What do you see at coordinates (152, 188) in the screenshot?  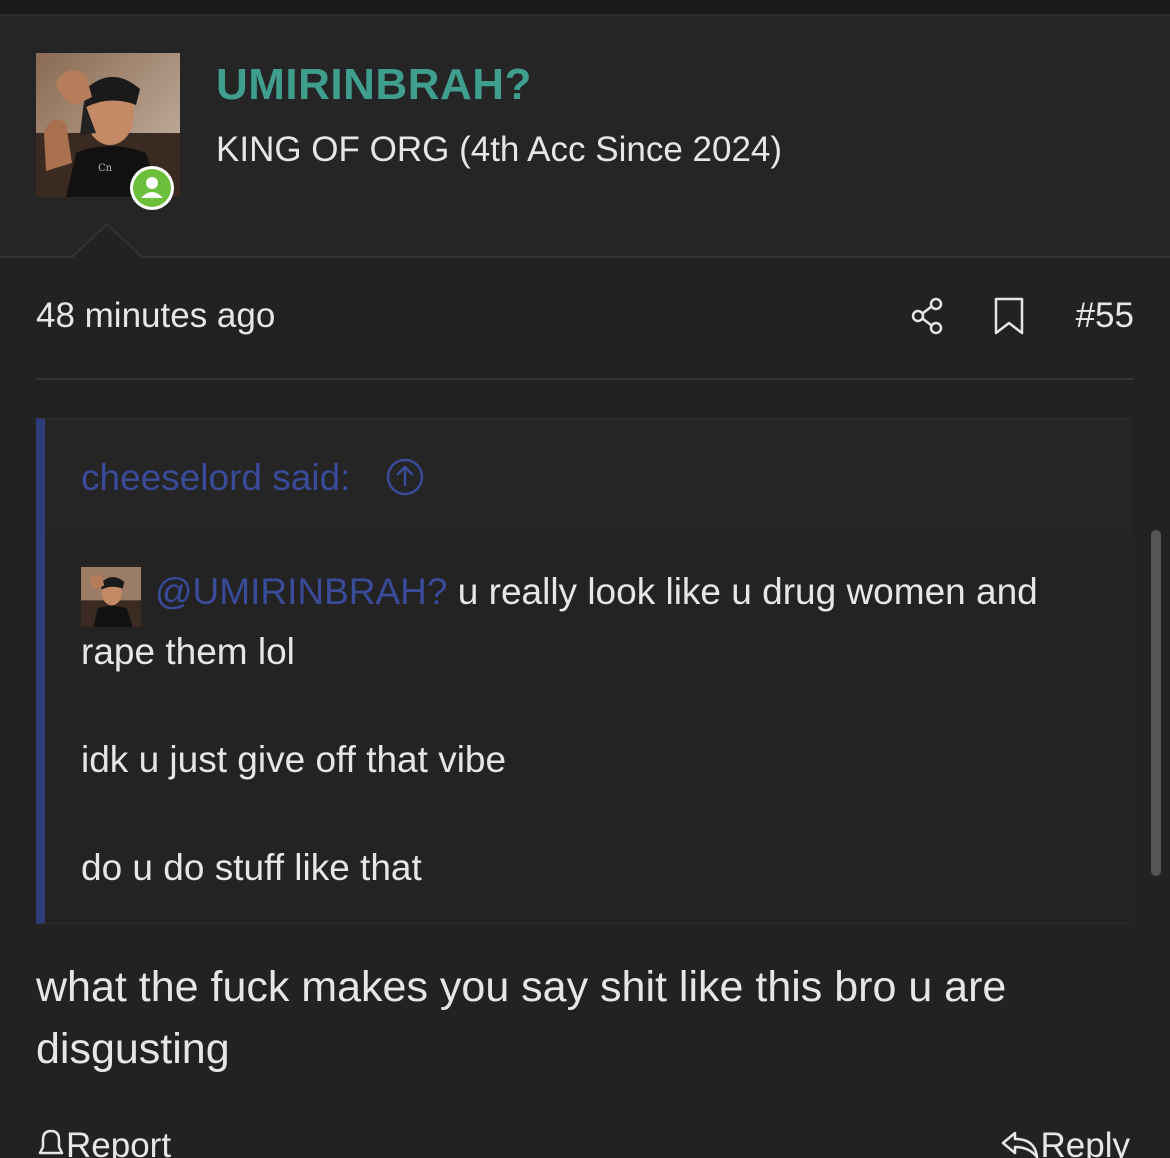 I see `online-status-icon` at bounding box center [152, 188].